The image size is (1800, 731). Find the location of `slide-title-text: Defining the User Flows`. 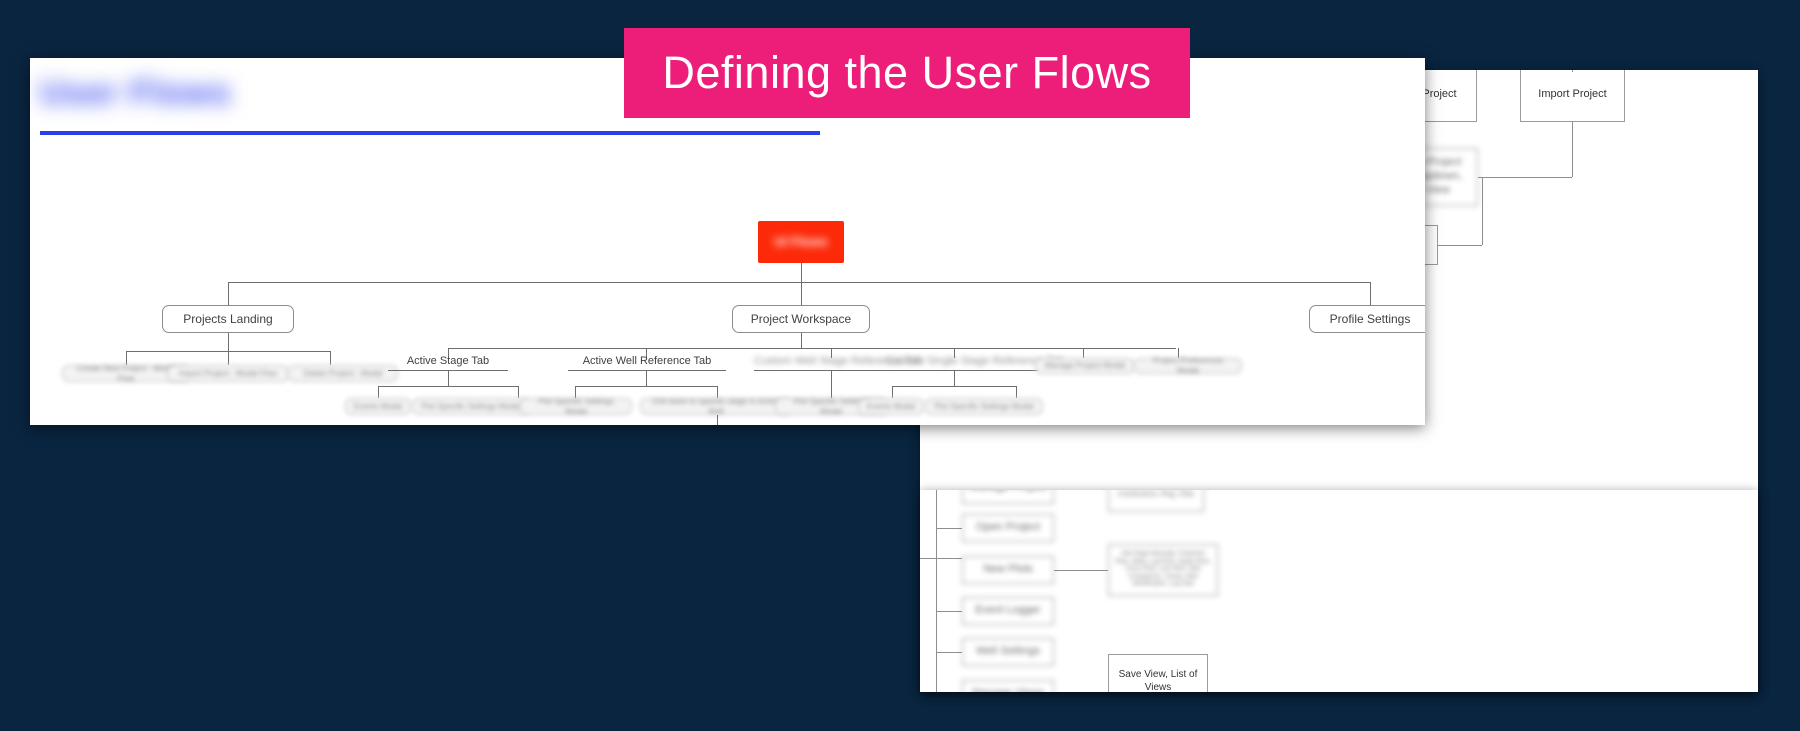

slide-title-text: Defining the User Flows is located at coordinates (907, 72).